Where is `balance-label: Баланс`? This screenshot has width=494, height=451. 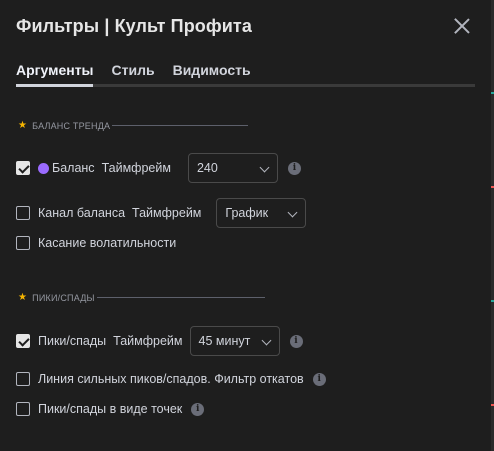
balance-label: Баланс is located at coordinates (73, 168).